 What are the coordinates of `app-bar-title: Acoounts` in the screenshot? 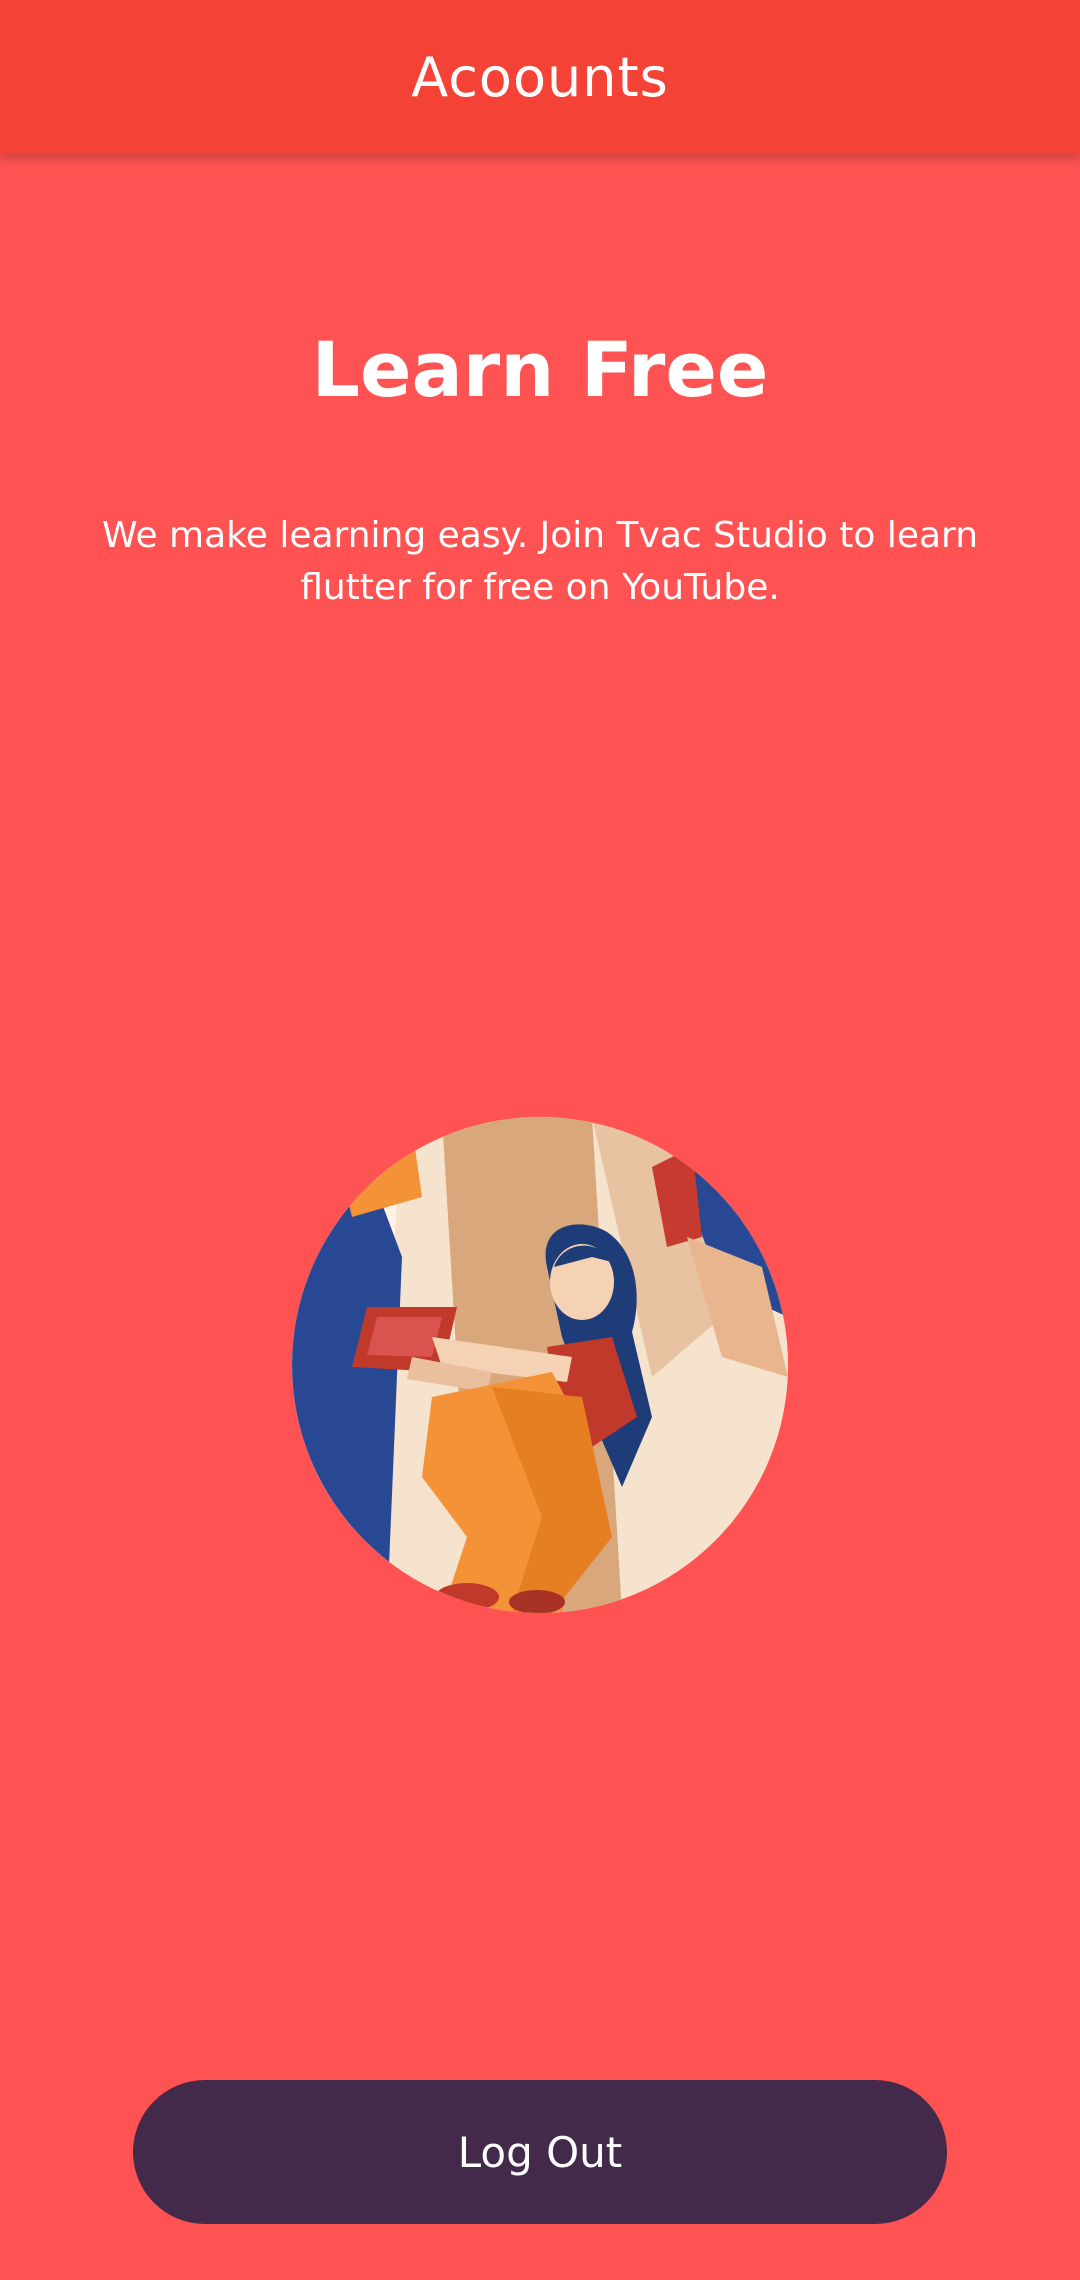 It's located at (540, 77).